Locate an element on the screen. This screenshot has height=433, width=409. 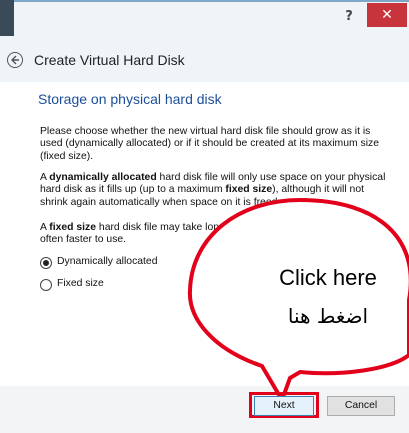
callout-text-english: Click here is located at coordinates (328, 277).